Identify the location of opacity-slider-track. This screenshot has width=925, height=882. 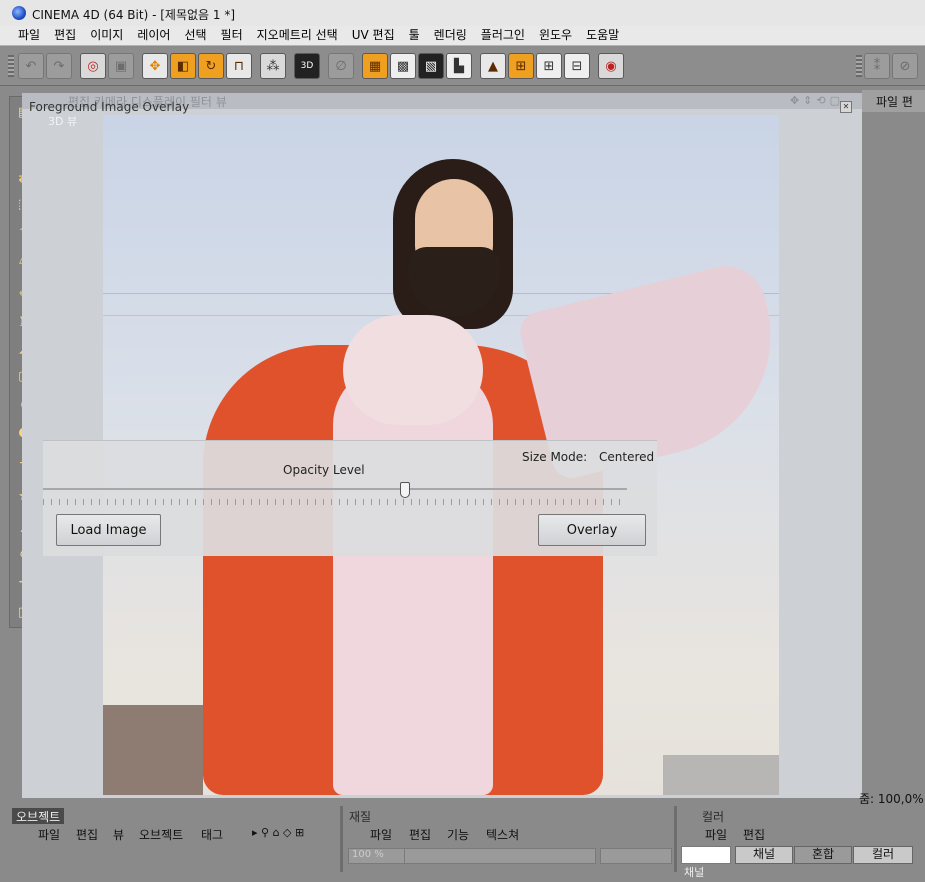
(335, 489).